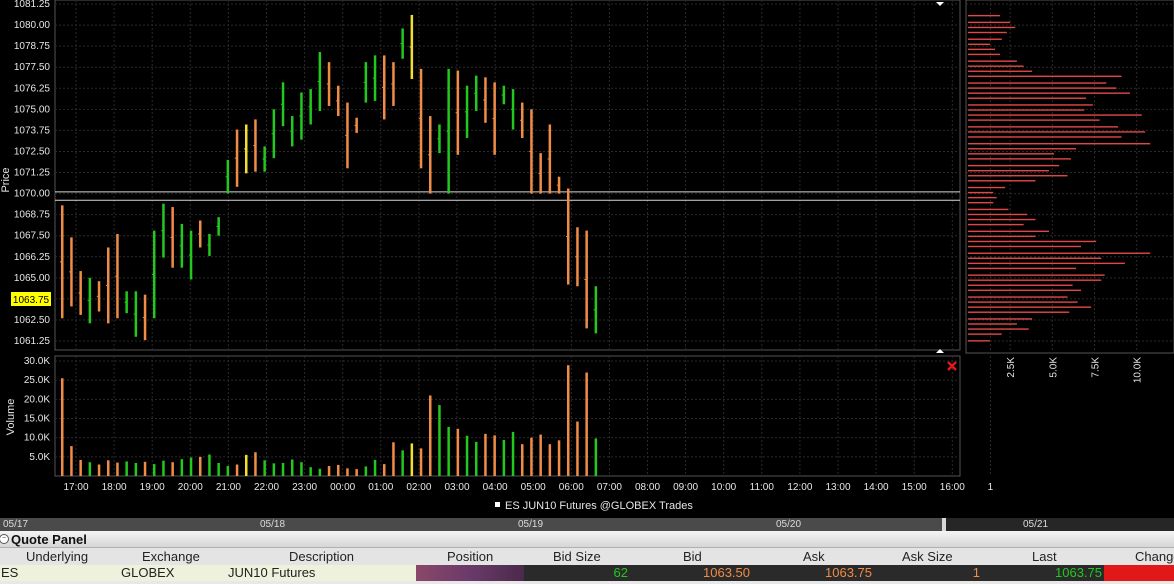 Image resolution: width=1174 pixels, height=584 pixels. Describe the element at coordinates (32, 88) in the screenshot. I see `price-tick-label: 1076.25` at that location.